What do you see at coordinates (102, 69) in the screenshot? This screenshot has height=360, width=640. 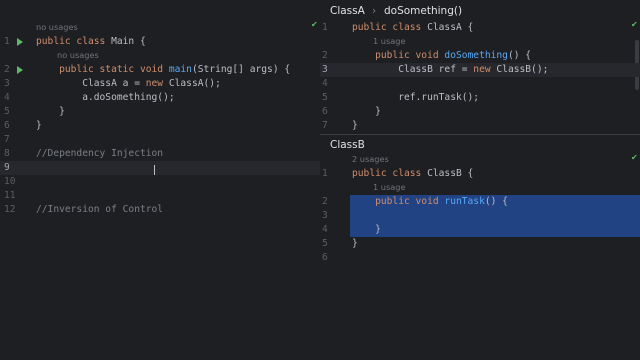 I see `code-token: public static void` at bounding box center [102, 69].